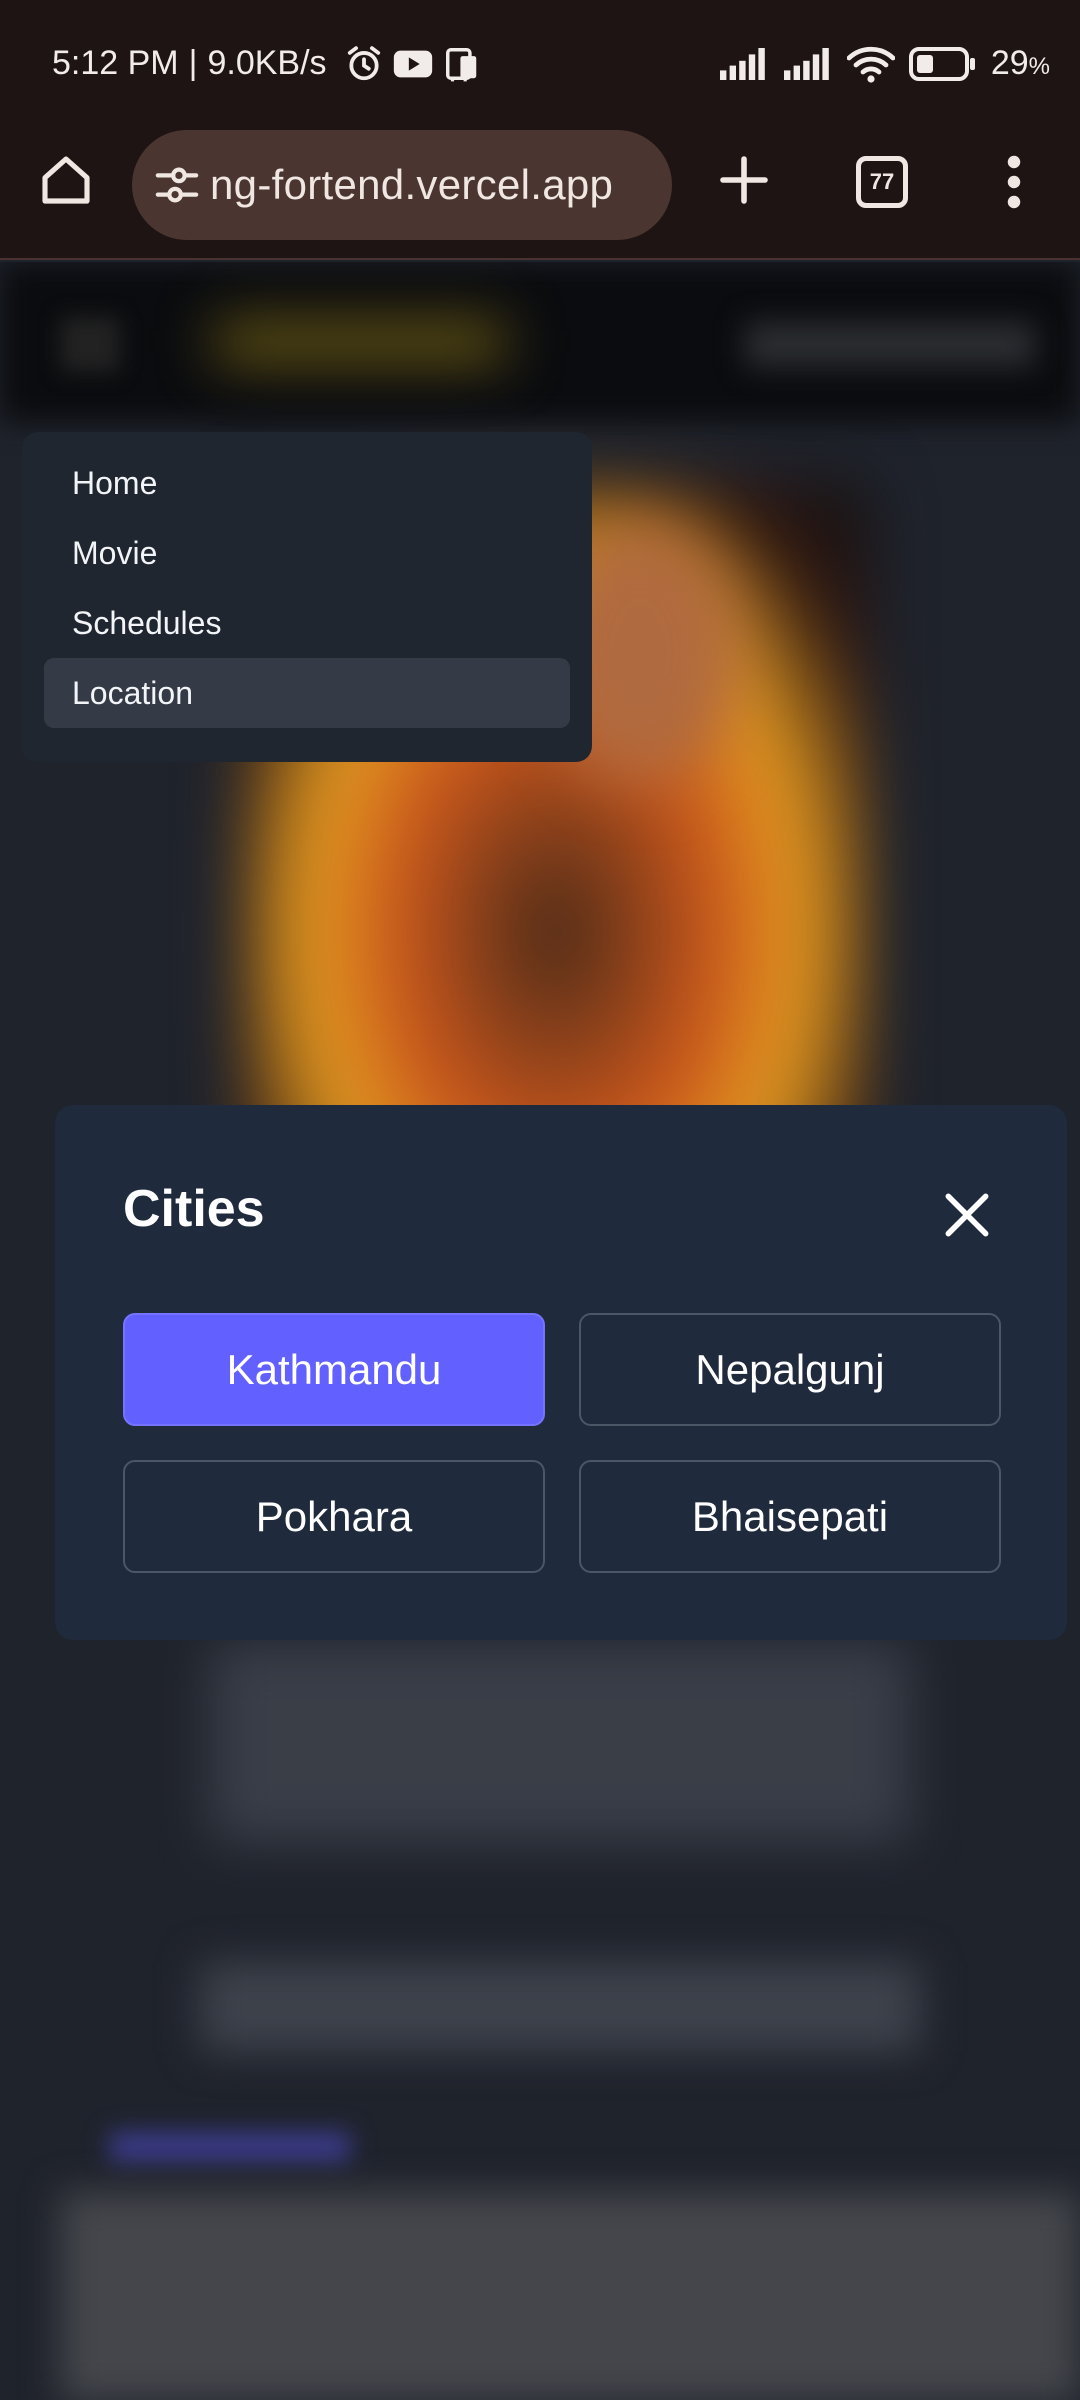 The image size is (1080, 2400). I want to click on blurred-nav-button, so click(890, 344).